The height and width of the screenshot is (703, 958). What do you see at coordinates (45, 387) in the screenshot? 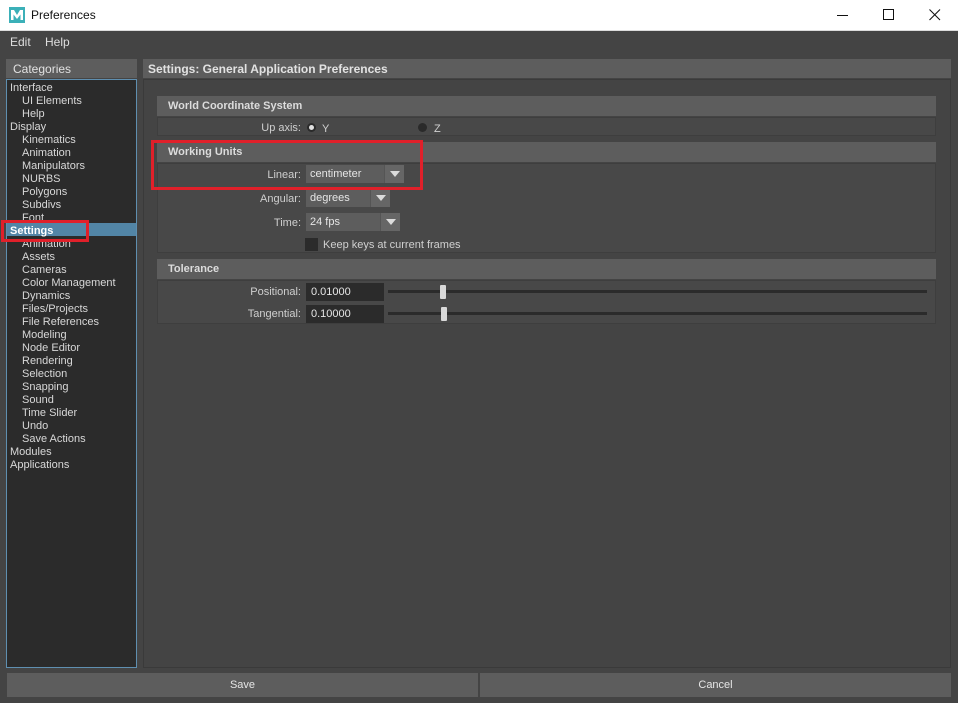
I see `category-item: Snapping` at bounding box center [45, 387].